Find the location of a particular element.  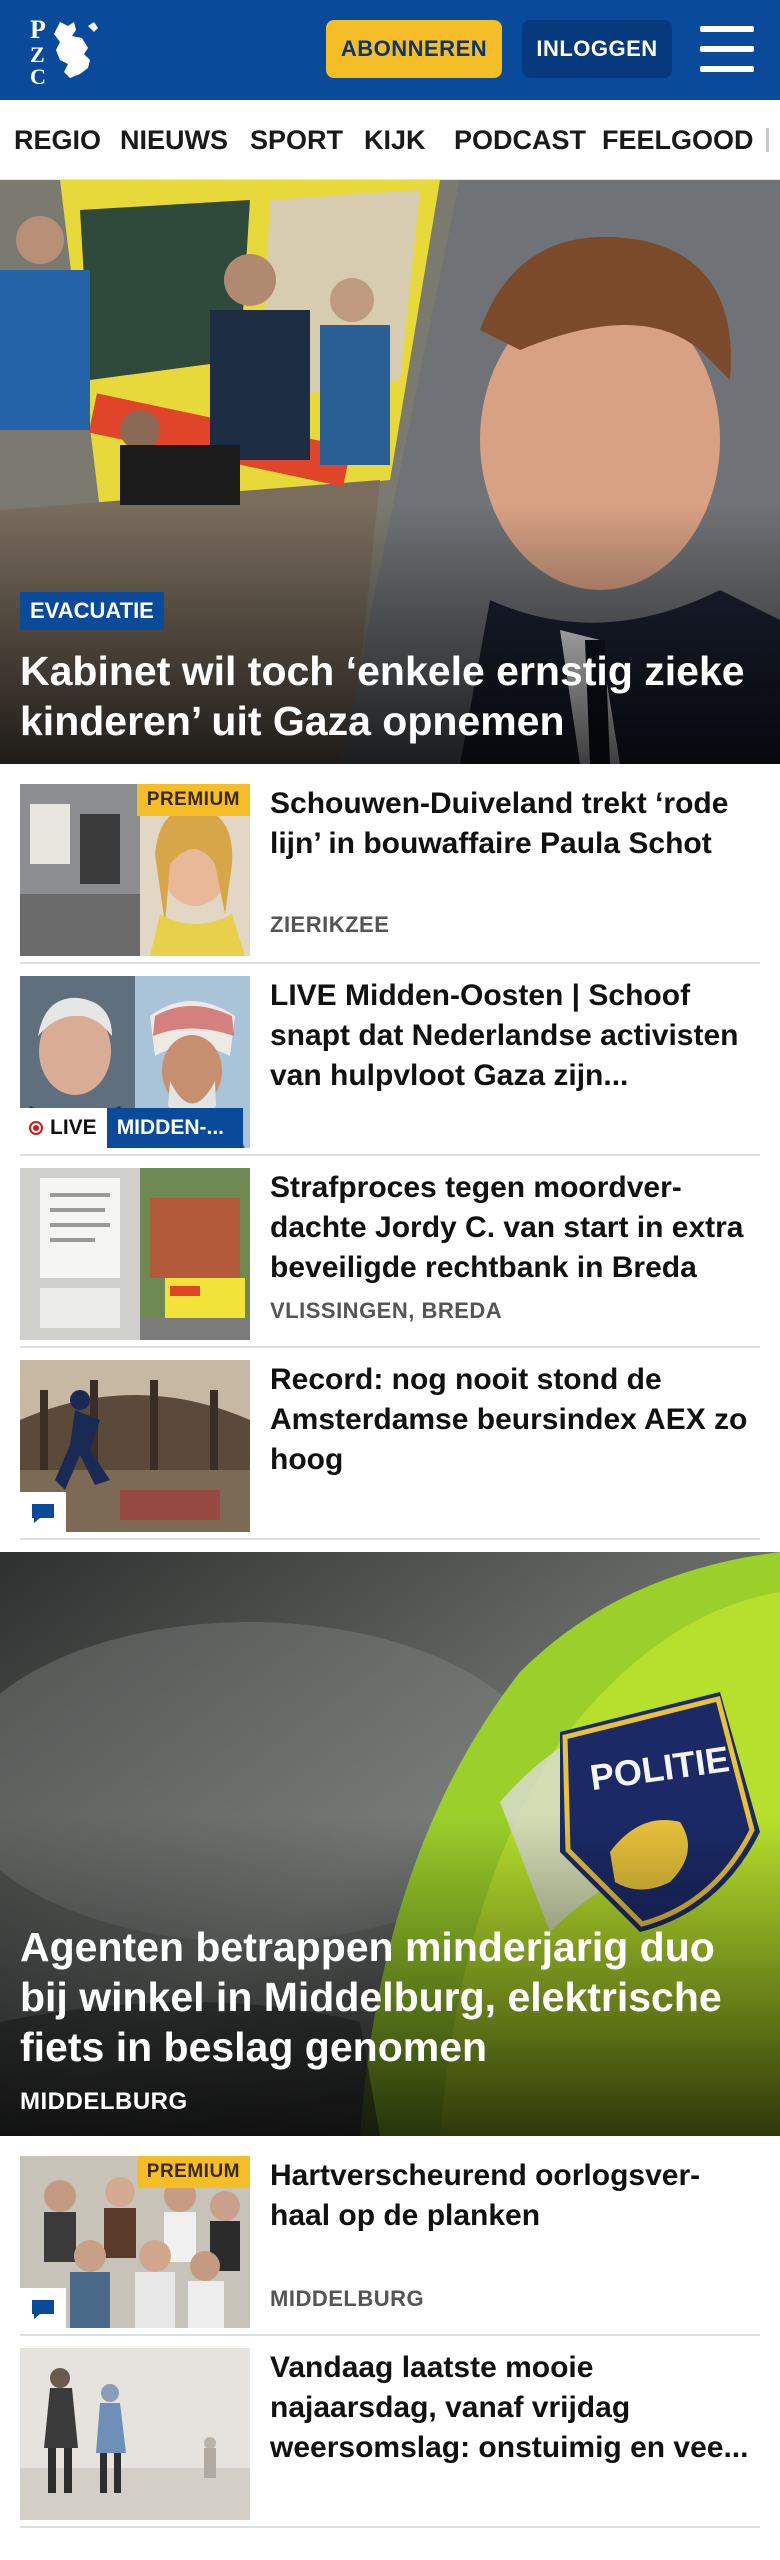

nav-item-podcast: PODCAST is located at coordinates (520, 139).